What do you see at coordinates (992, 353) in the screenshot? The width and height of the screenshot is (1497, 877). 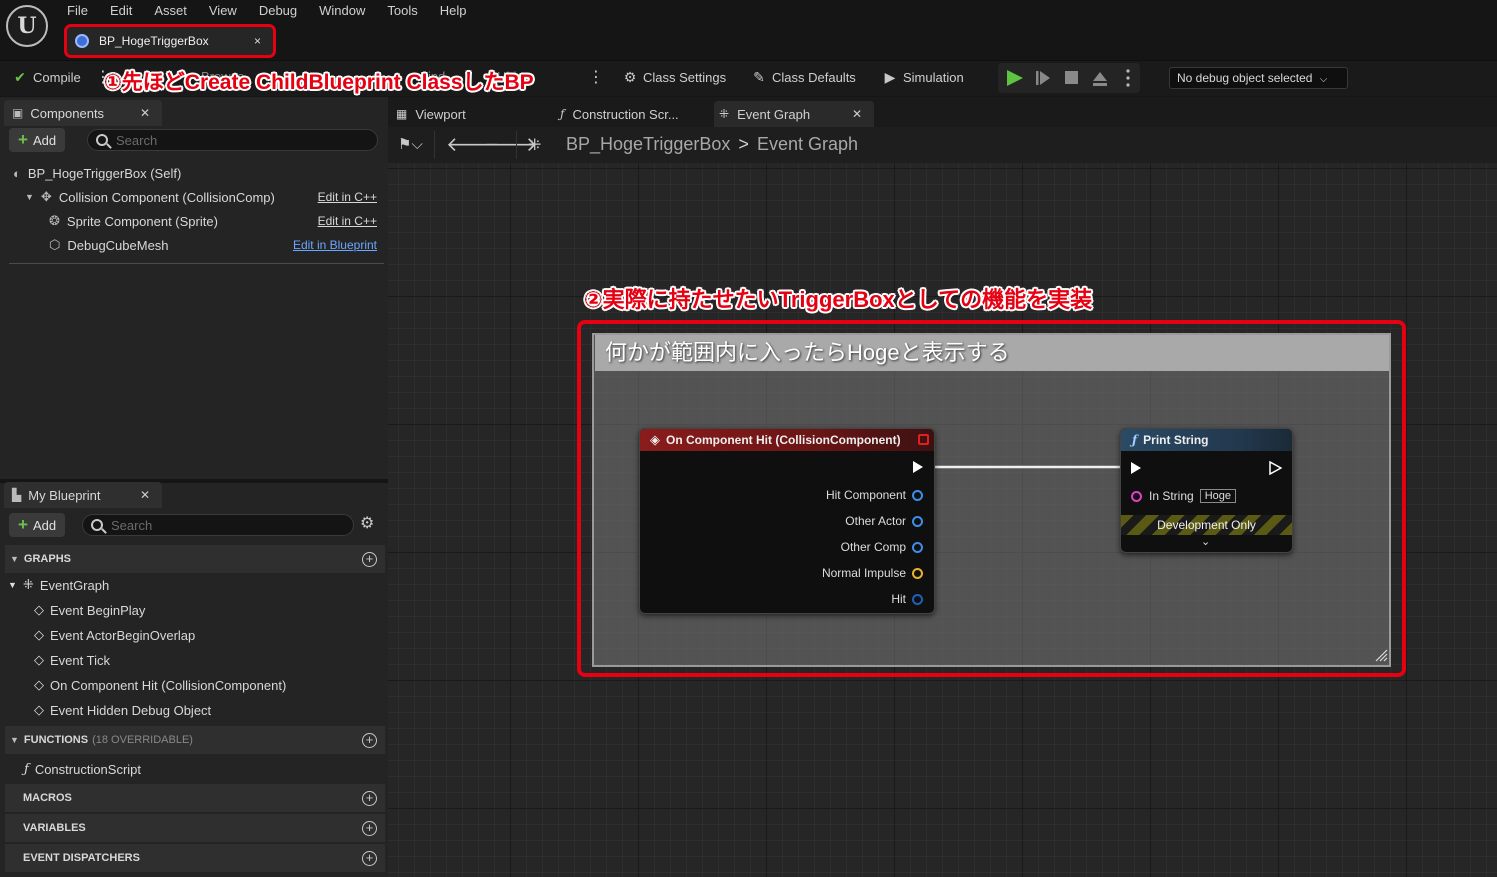 I see `comment-box-title: 何かが範囲内に入ったらHogeと表示する` at bounding box center [992, 353].